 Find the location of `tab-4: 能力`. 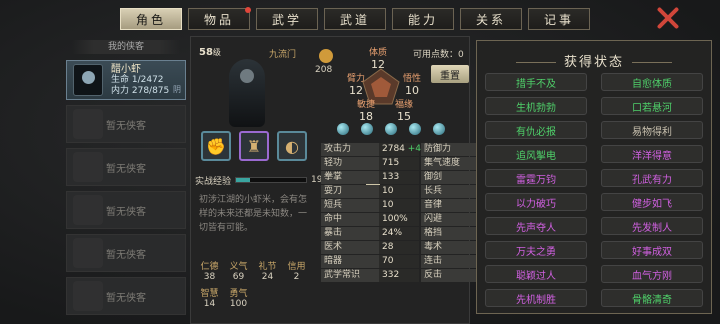

tab-4: 能力 is located at coordinates (423, 19).